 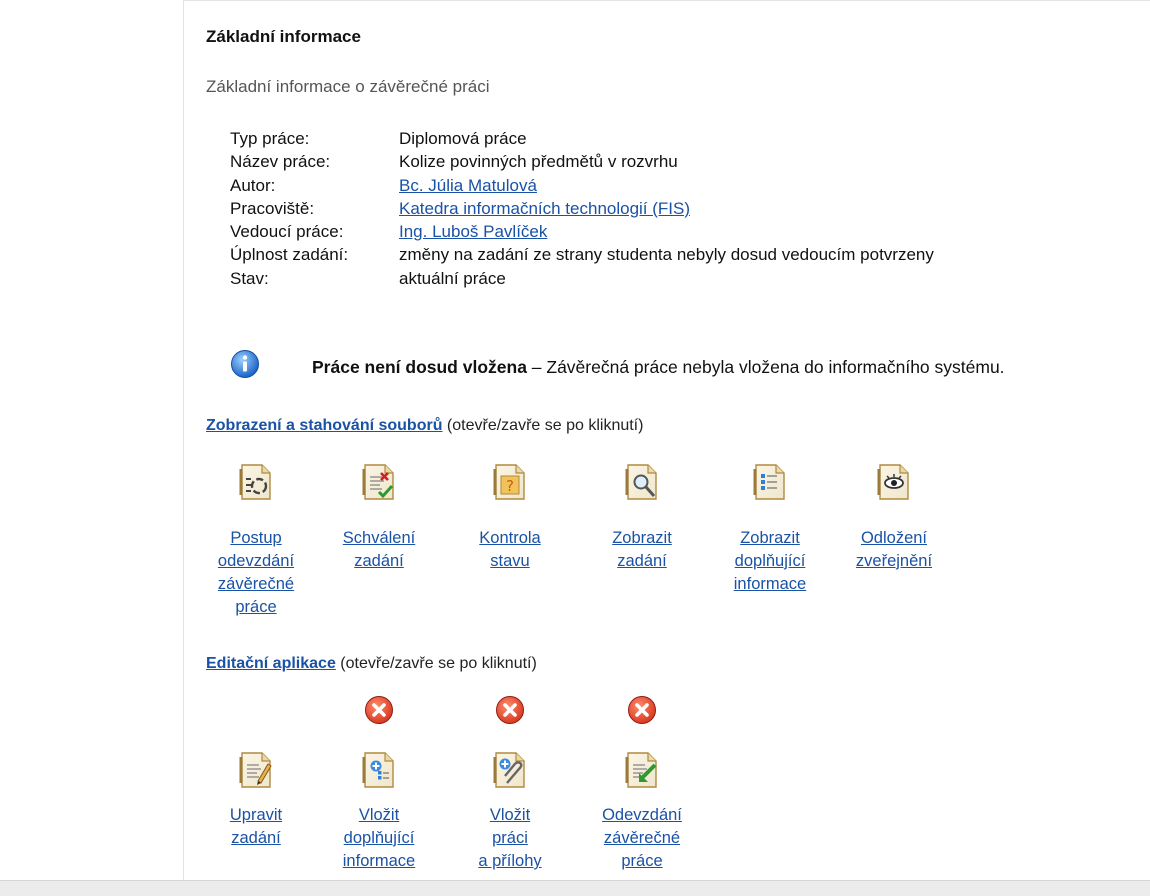 I want to click on publication-delay-icon, so click(x=894, y=482).